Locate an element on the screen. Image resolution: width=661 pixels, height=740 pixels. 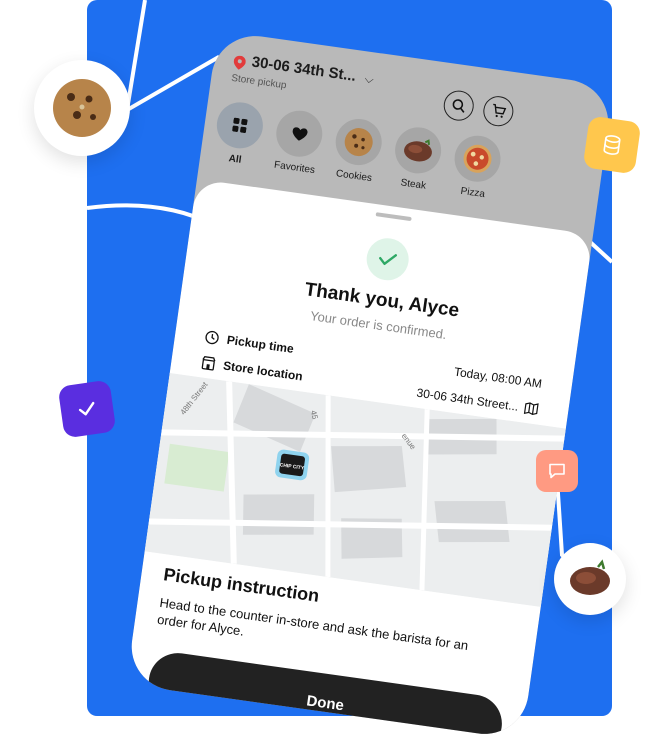
search-button is located at coordinates (458, 105).